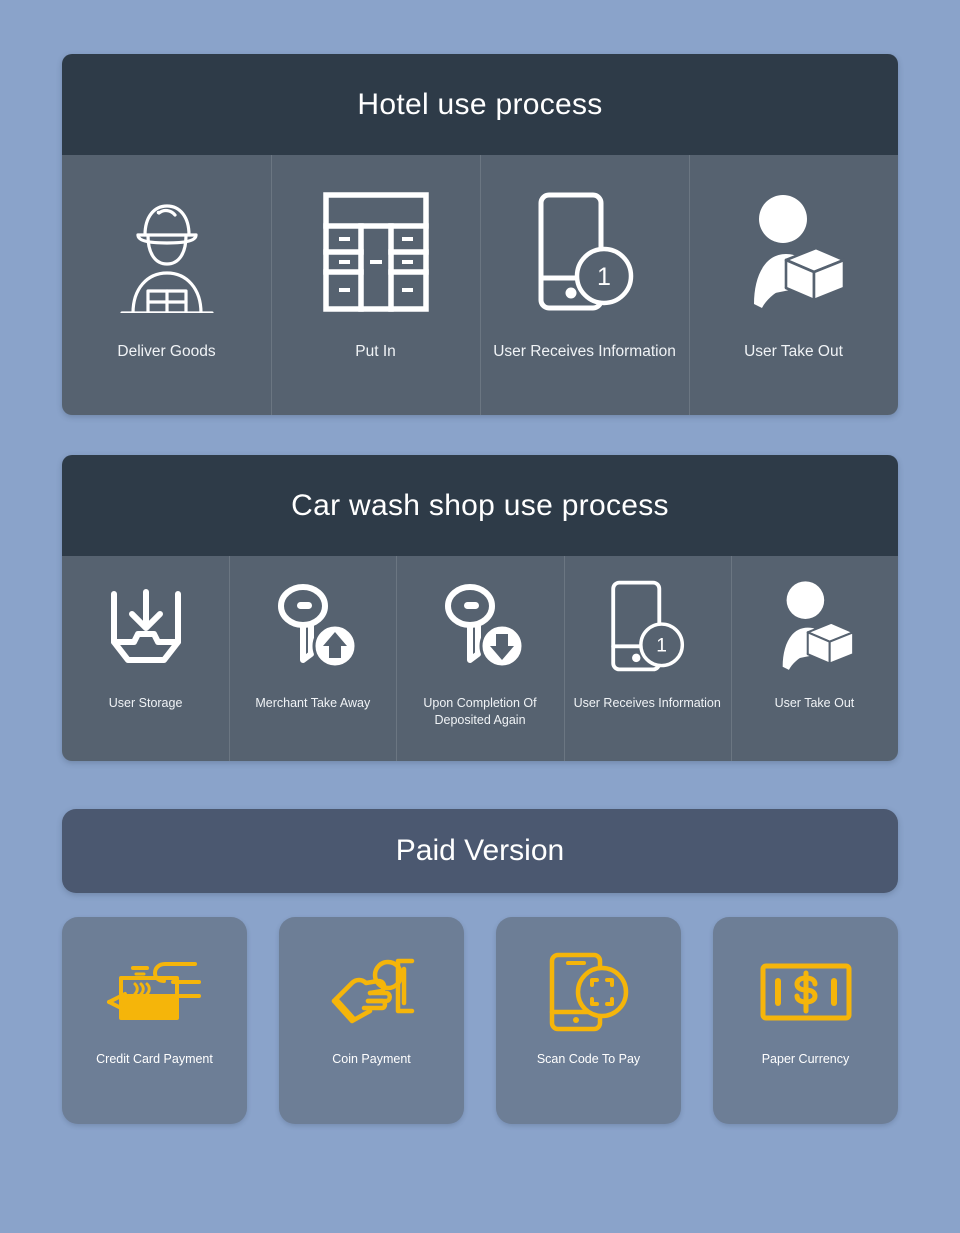 This screenshot has height=1233, width=960. I want to click on payment-method-paper-currency: Paper Currency, so click(805, 1020).